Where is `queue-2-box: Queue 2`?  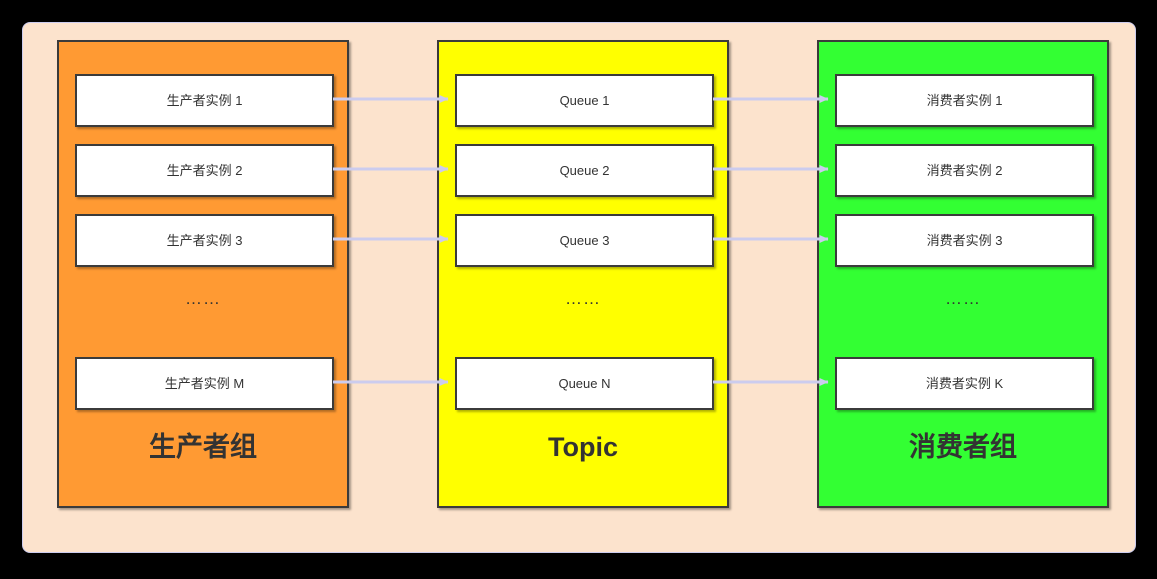
queue-2-box: Queue 2 is located at coordinates (584, 170).